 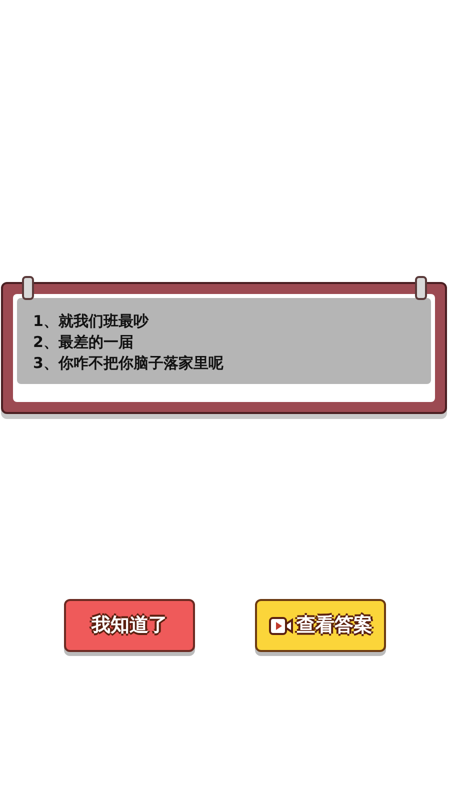 What do you see at coordinates (91, 321) in the screenshot?
I see `list-line: 1、就我们班最吵` at bounding box center [91, 321].